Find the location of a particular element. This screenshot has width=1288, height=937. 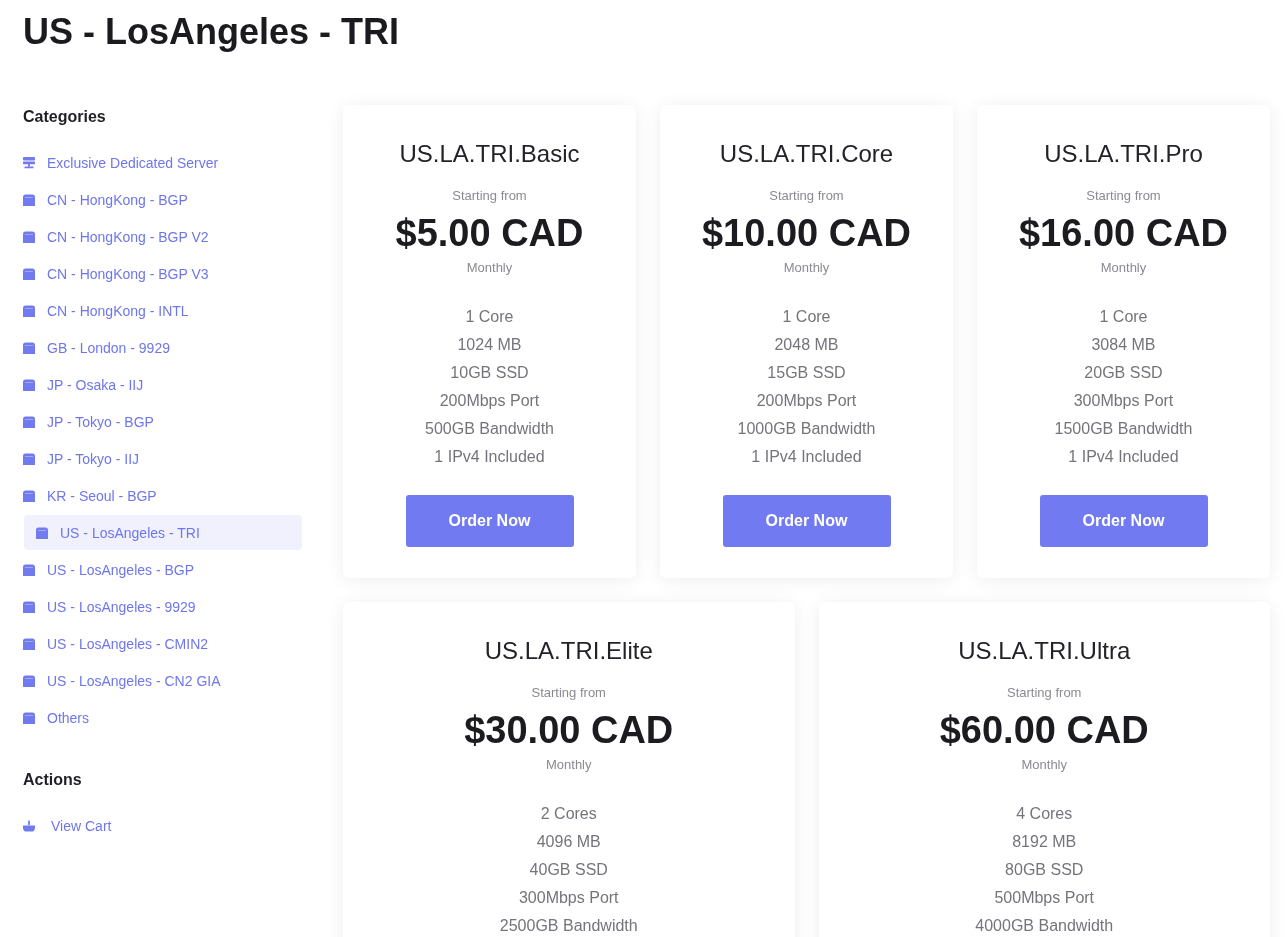

sidebar-link: US - LosAngeles - CMIN2 is located at coordinates (162, 643).